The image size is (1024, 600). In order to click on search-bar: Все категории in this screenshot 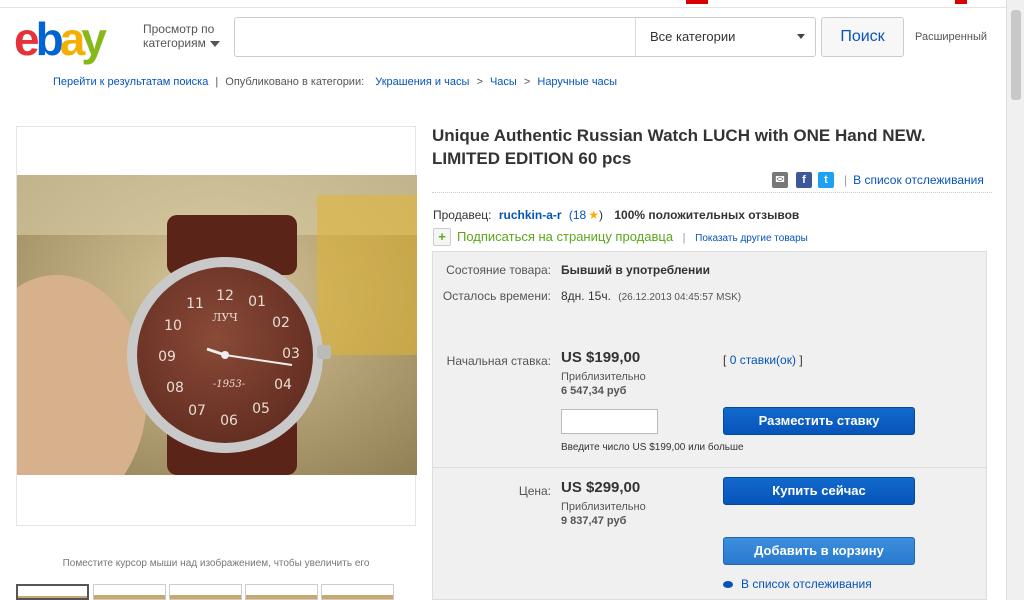, I will do `click(525, 37)`.